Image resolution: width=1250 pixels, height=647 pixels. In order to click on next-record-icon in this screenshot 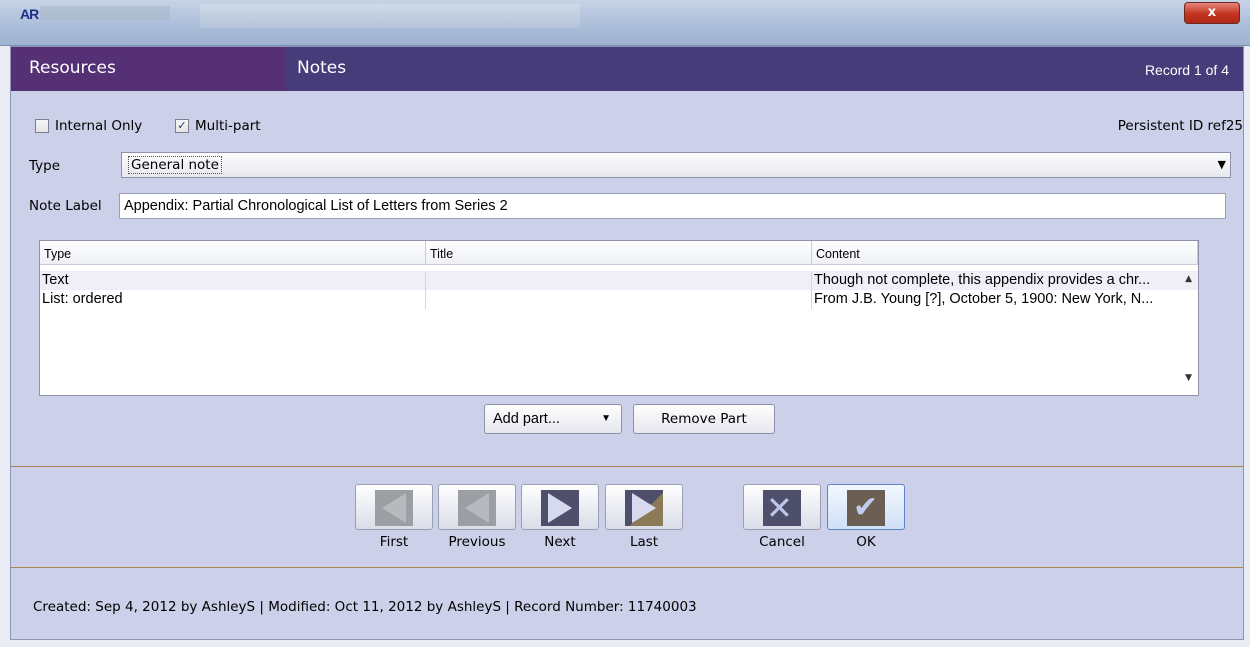, I will do `click(560, 507)`.